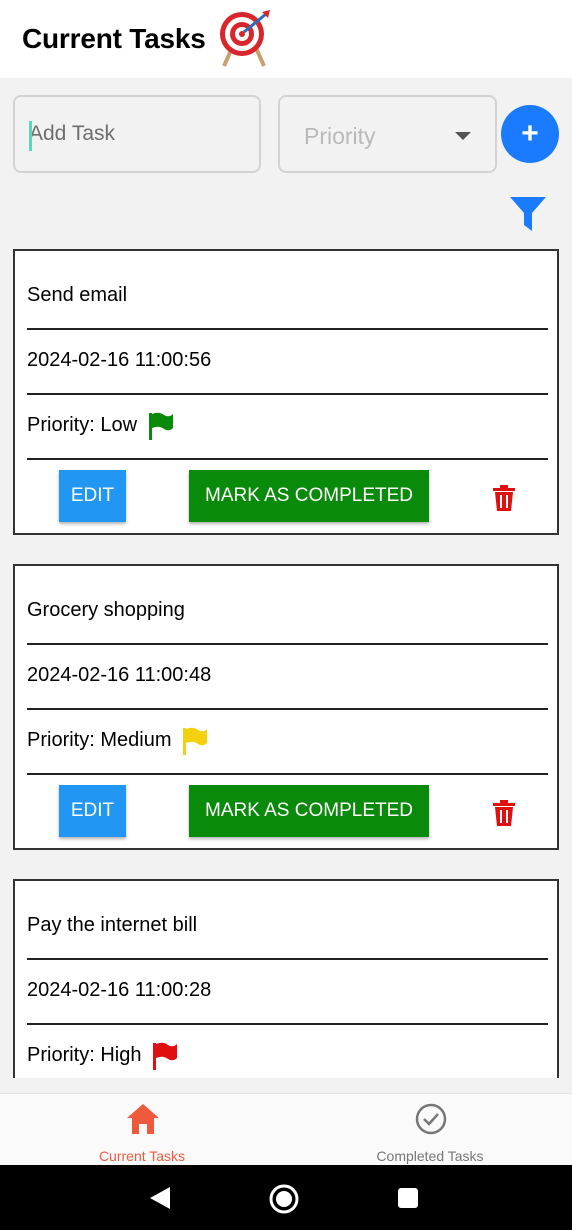 The height and width of the screenshot is (1230, 572). I want to click on page-title: Current Tasks, so click(114, 38).